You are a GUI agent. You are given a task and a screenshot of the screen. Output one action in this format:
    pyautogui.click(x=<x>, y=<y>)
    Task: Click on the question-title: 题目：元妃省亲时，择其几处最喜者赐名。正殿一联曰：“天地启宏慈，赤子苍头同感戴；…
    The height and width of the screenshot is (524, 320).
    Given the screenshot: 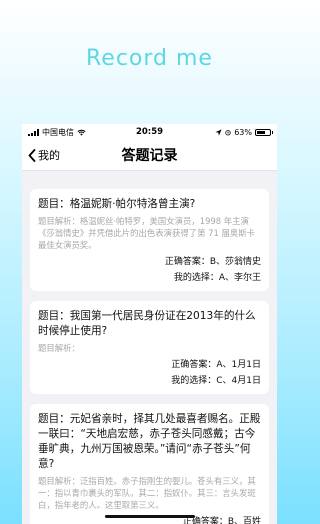 What is the action you would take?
    pyautogui.click(x=149, y=441)
    